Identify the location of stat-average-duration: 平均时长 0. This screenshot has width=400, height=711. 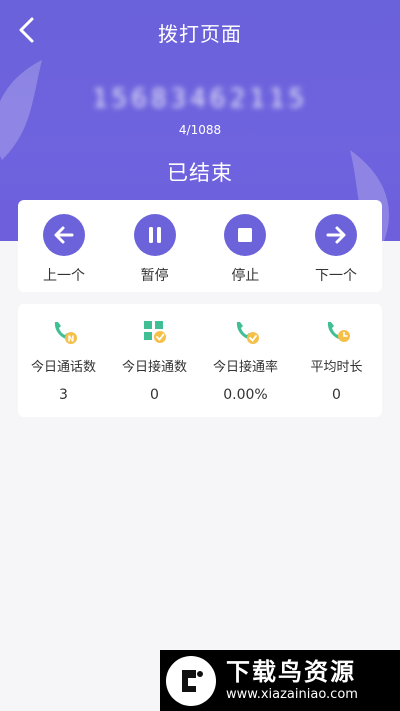
(336, 367).